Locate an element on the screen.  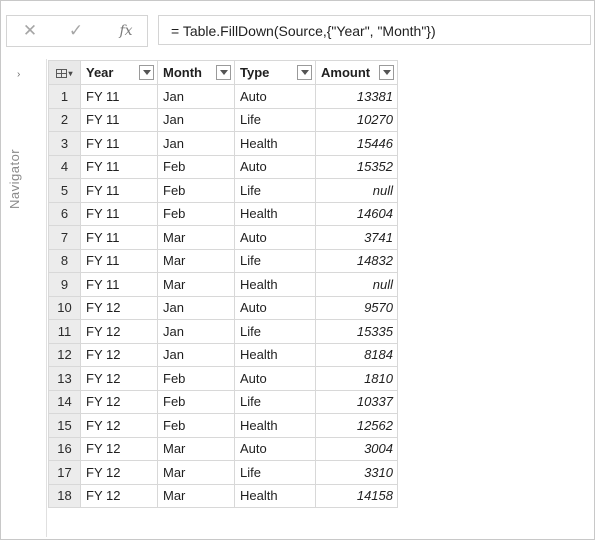
table-row: 4 FY 11 Feb Auto 15352 is located at coordinates (223, 166).